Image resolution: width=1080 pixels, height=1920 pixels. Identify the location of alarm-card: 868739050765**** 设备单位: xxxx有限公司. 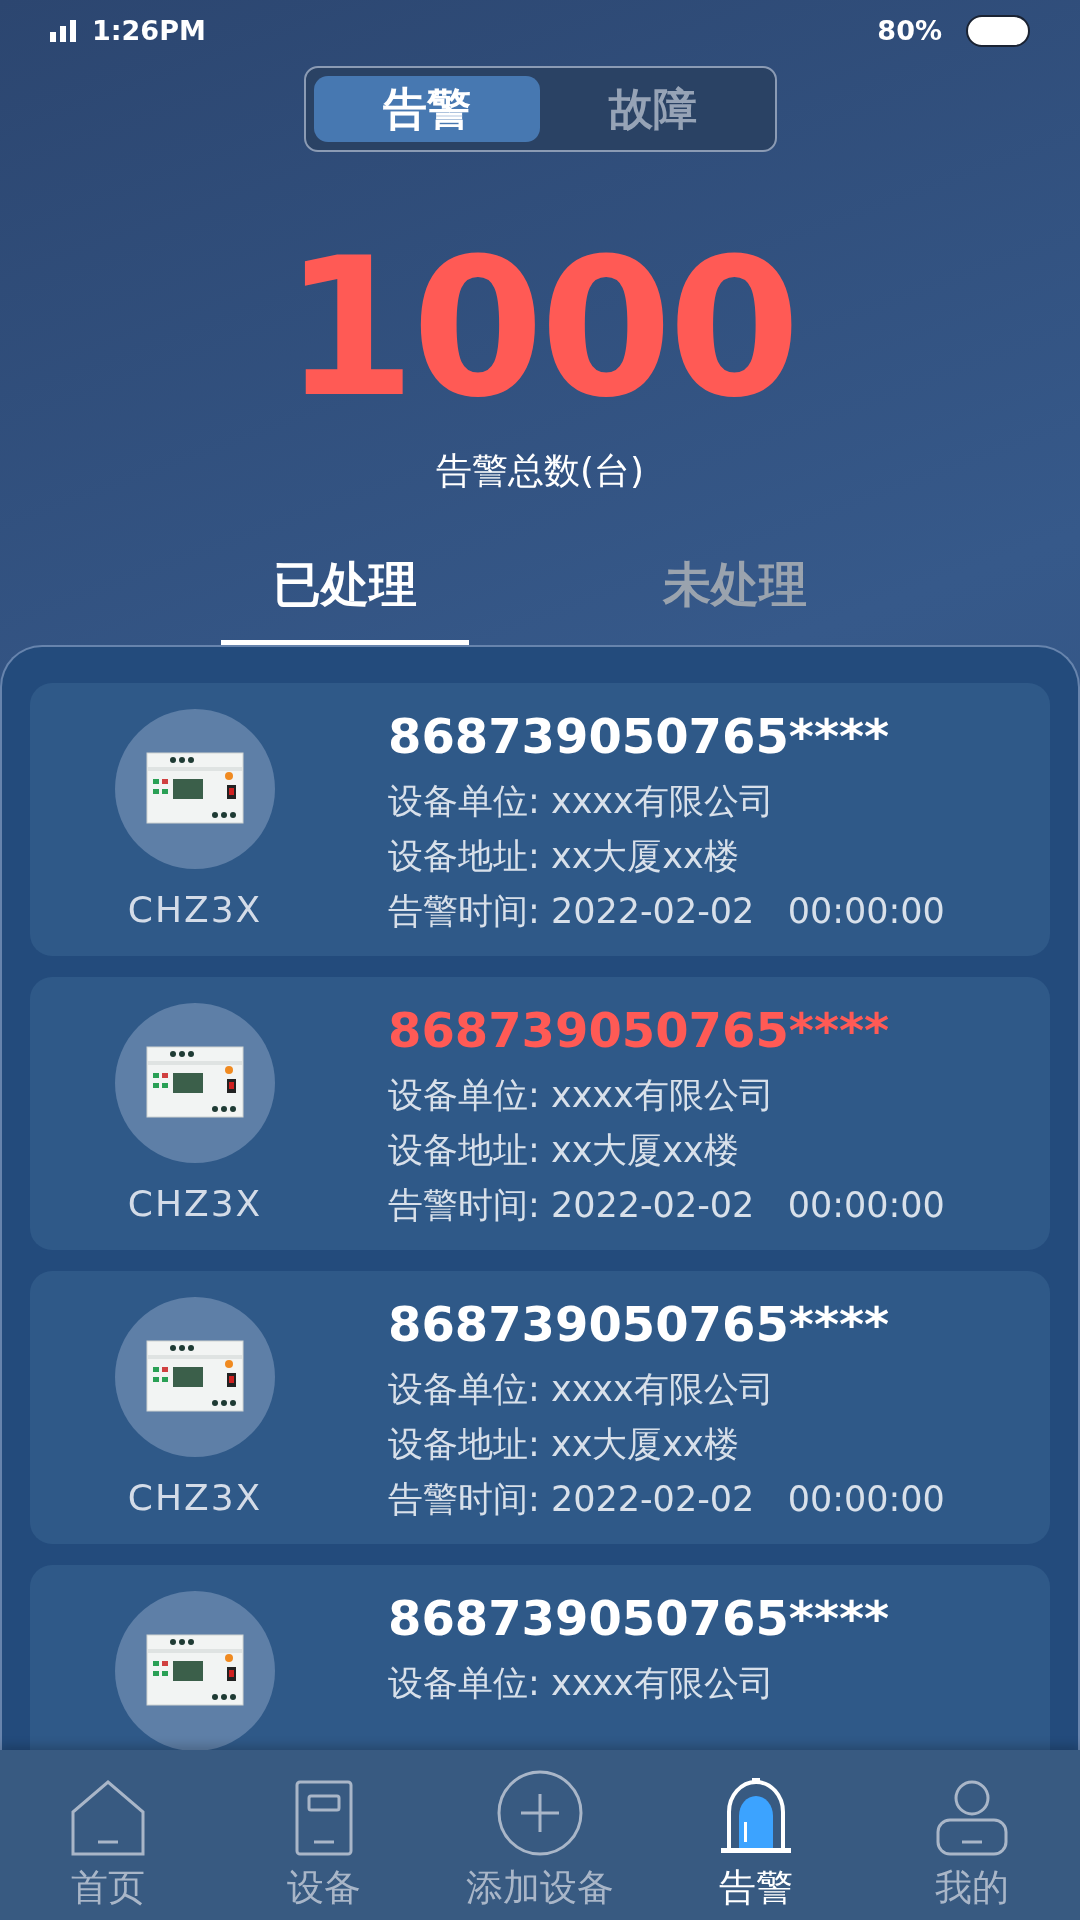
(540, 1657).